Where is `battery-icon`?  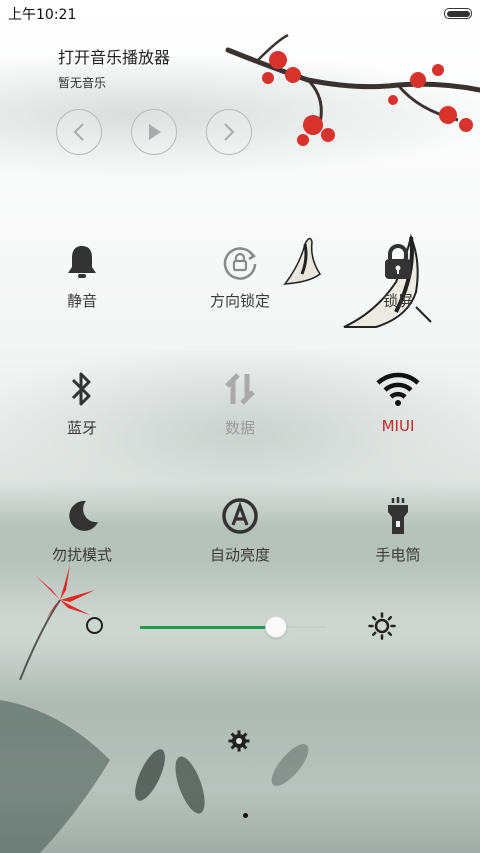
battery-icon is located at coordinates (458, 13).